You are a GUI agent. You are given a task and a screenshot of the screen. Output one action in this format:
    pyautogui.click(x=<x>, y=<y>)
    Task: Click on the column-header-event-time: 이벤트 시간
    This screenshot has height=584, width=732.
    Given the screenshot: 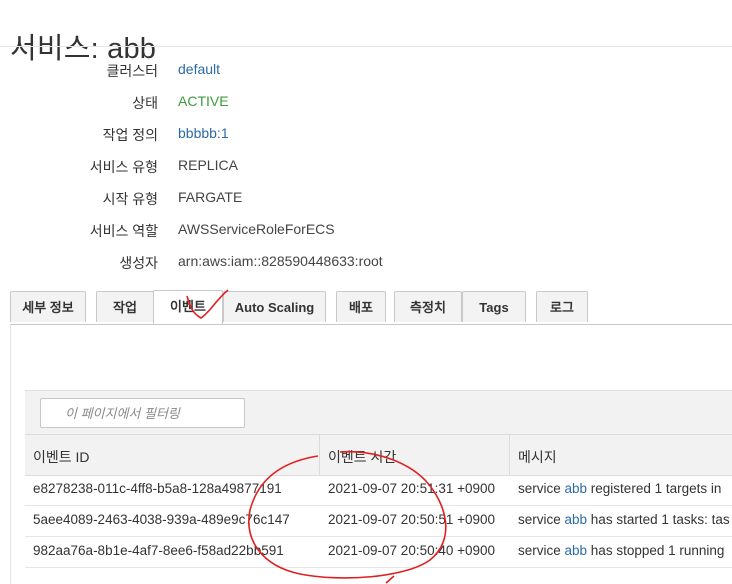 What is the action you would take?
    pyautogui.click(x=362, y=457)
    